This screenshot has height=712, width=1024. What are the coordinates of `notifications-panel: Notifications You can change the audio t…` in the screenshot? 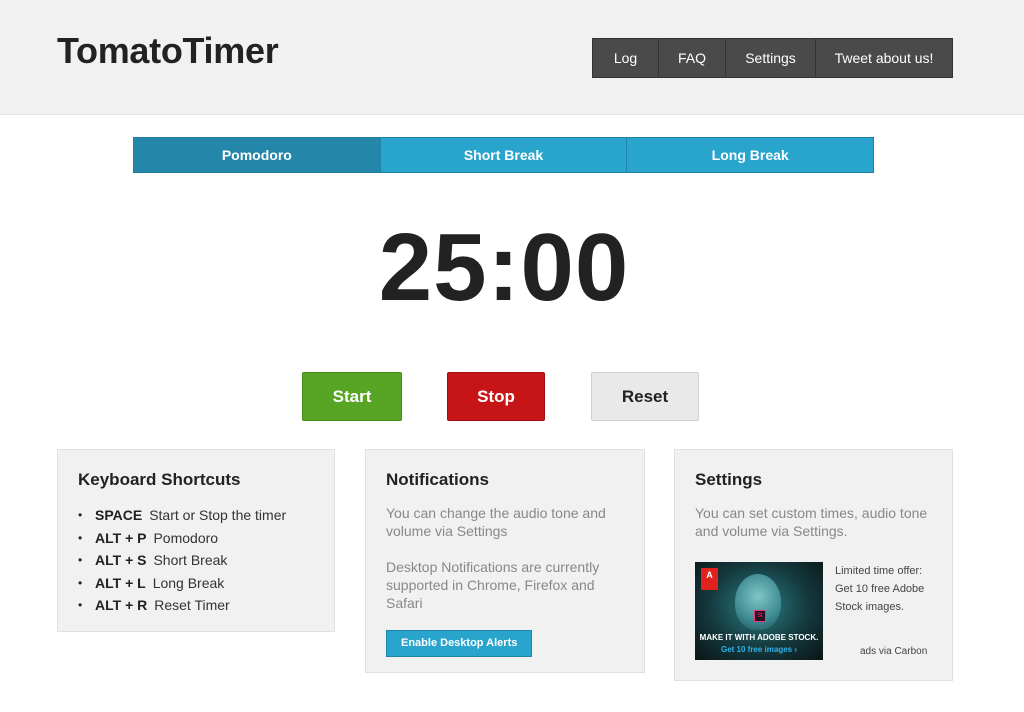 It's located at (505, 561).